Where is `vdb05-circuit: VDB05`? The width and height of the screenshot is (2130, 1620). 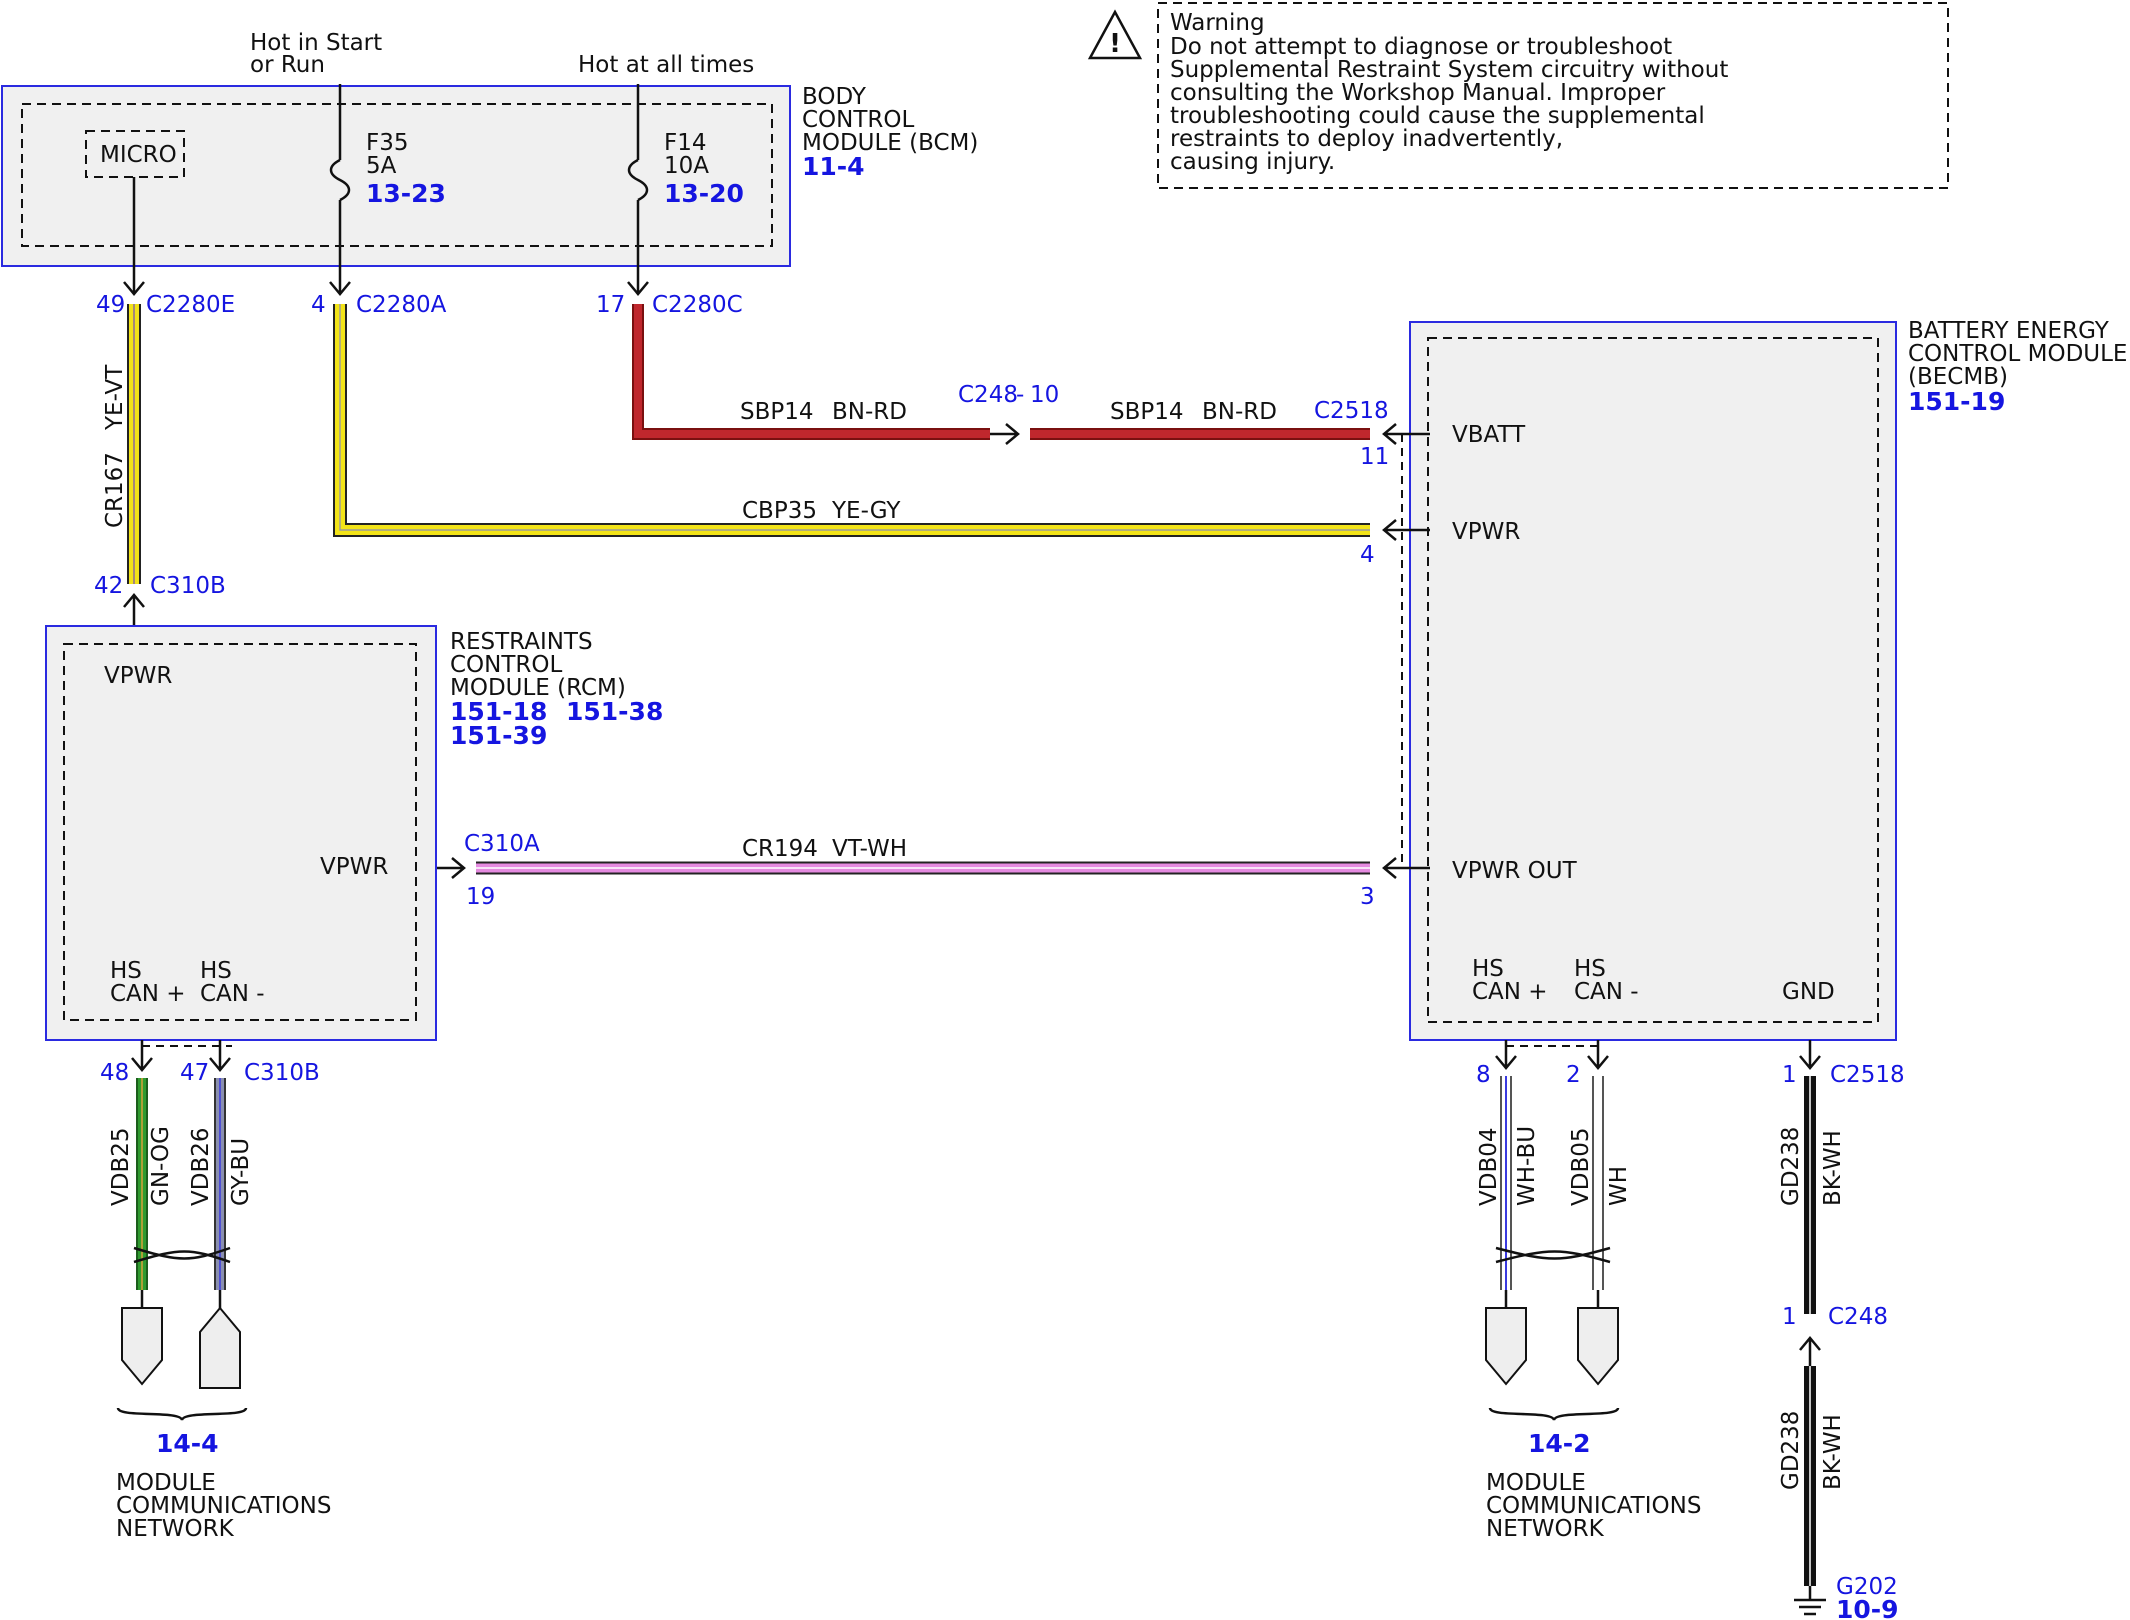
vdb05-circuit: VDB05 is located at coordinates (1581, 1167).